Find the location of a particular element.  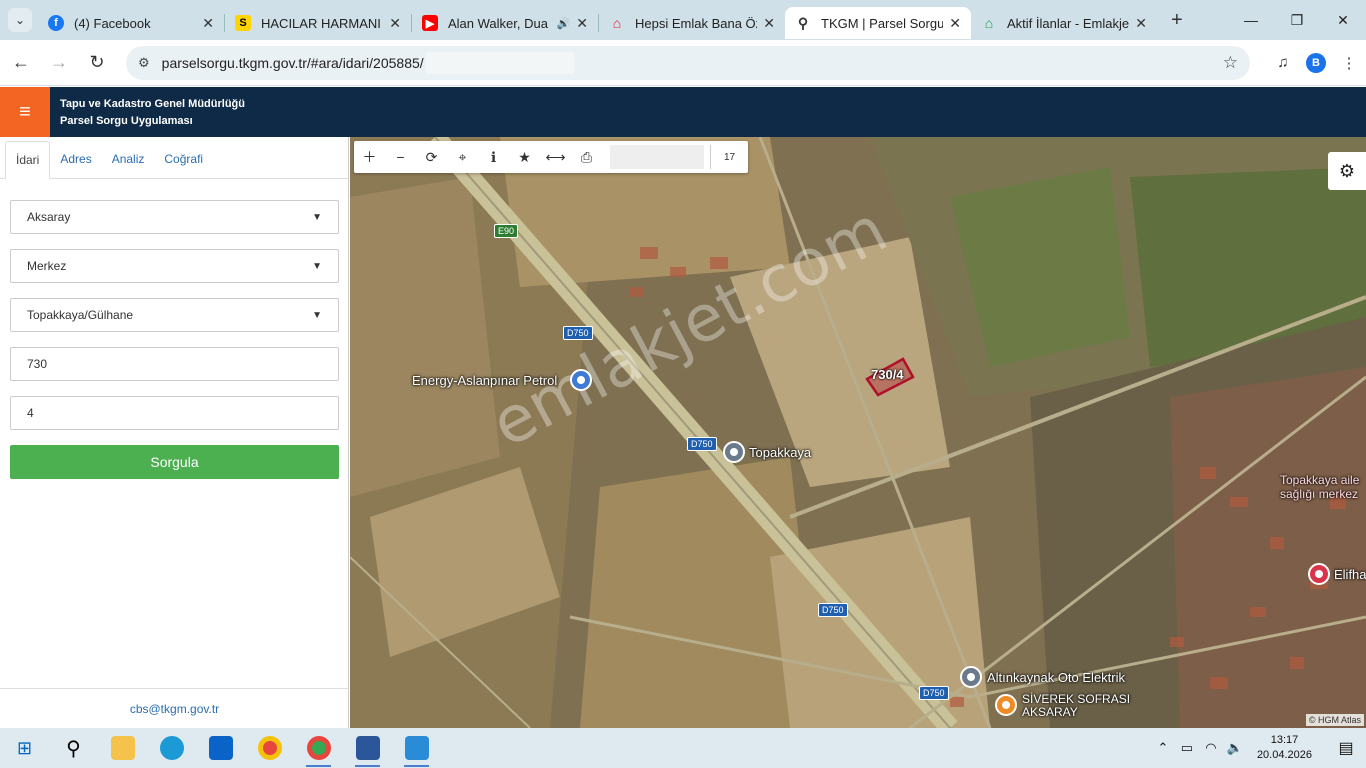

place-label-sofrasi: SİVEREK SOFRASI AKSARAY is located at coordinates (1076, 705).